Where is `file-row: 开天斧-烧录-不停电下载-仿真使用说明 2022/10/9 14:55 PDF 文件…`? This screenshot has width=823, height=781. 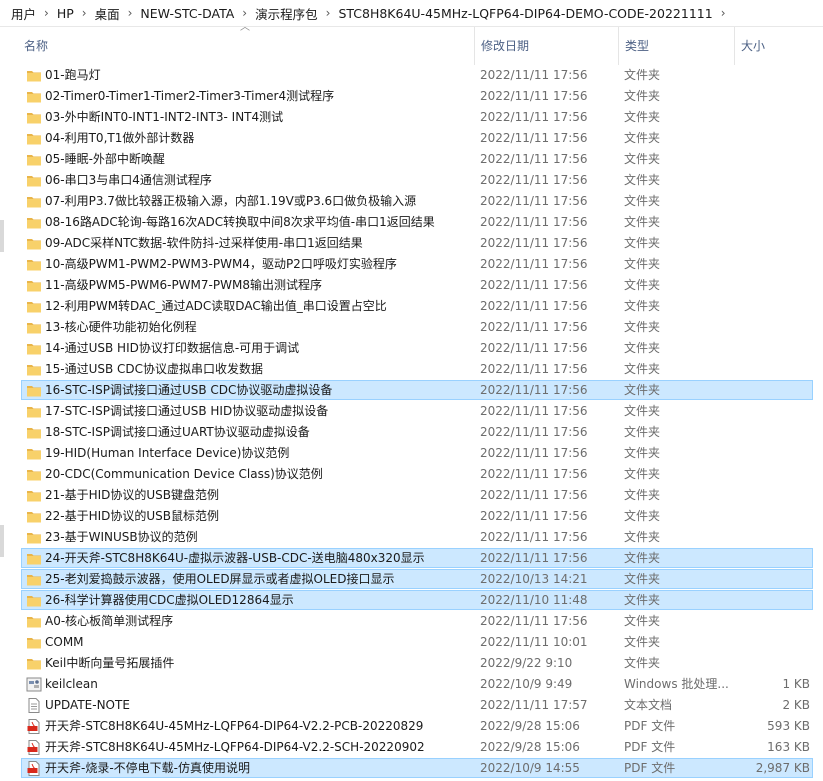
file-row: 开天斧-烧录-不停电下载-仿真使用说明 2022/10/9 14:55 PDF 文件… is located at coordinates (417, 768).